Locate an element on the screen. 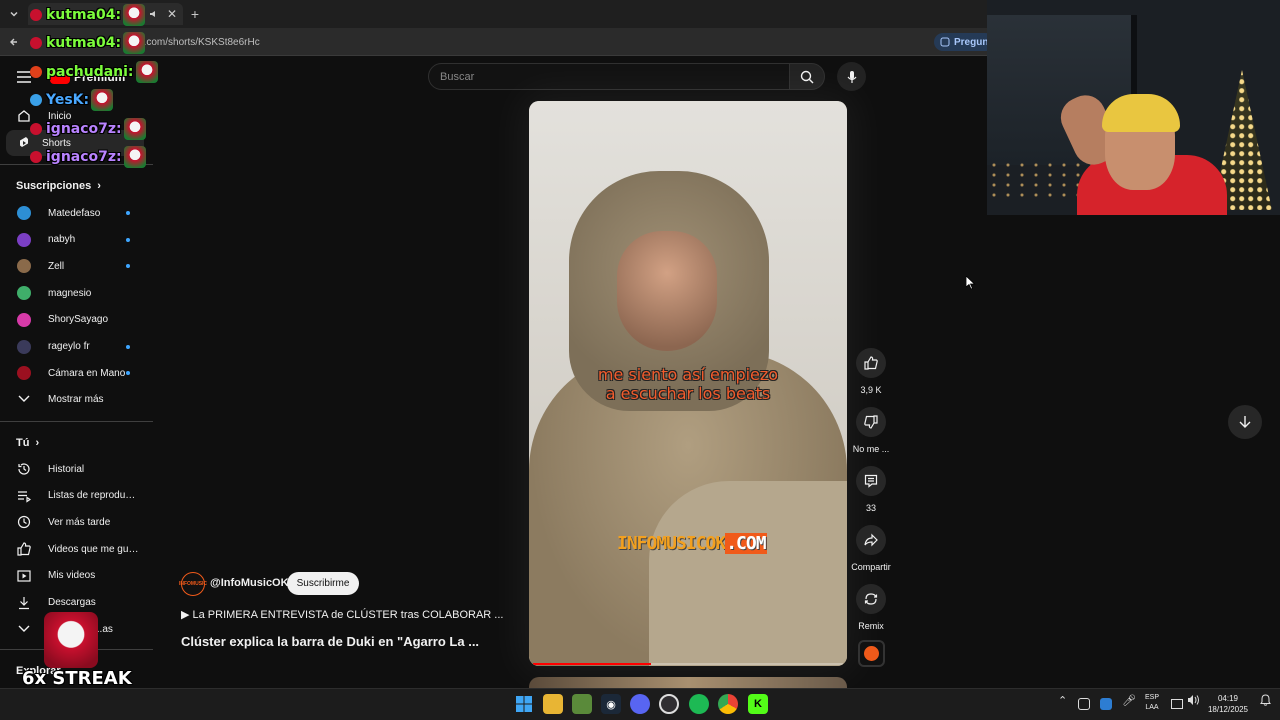 The image size is (1280, 720). tab-audio-icon is located at coordinates (154, 14).